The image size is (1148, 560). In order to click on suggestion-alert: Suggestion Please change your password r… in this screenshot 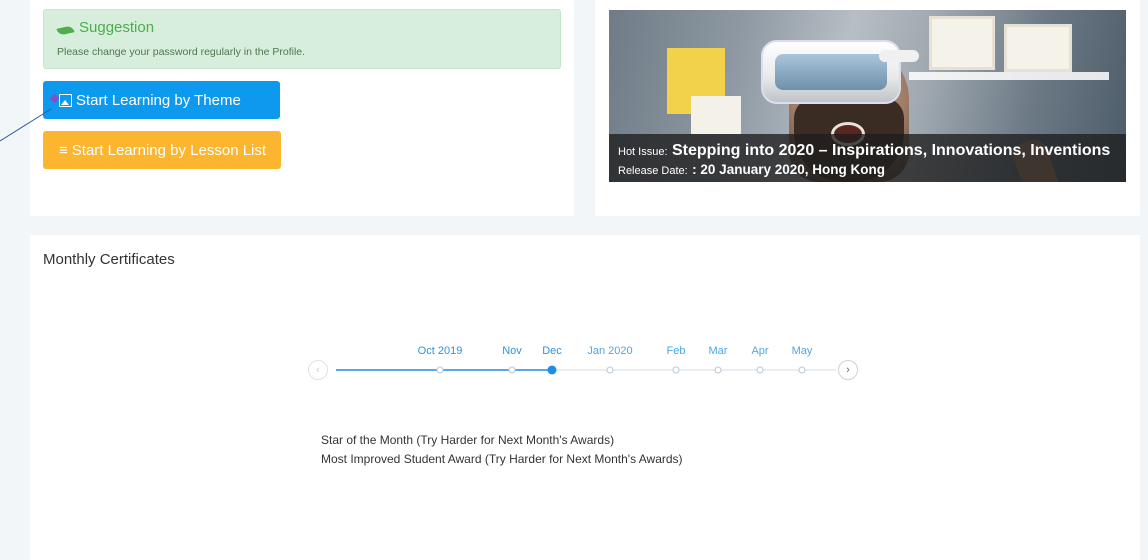, I will do `click(302, 39)`.